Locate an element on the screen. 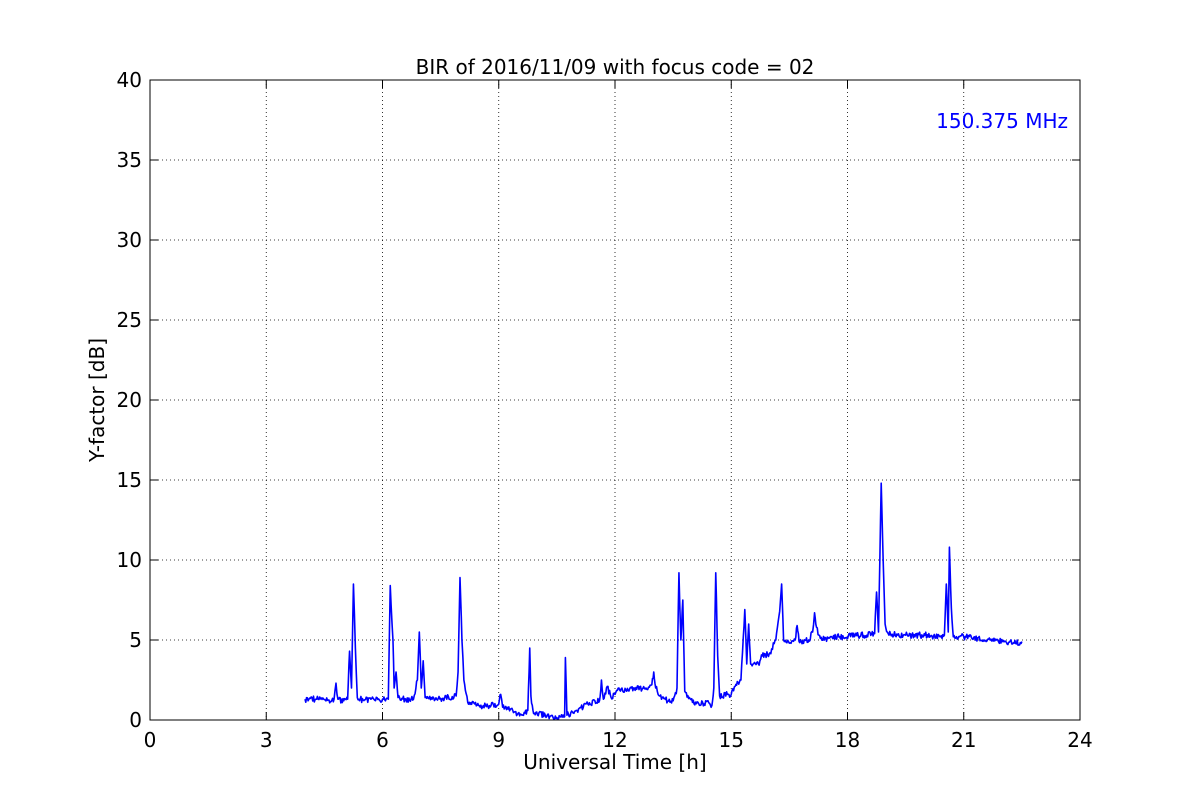 This screenshot has height=800, width=1200. y-tick-label: 0 is located at coordinates (135, 720).